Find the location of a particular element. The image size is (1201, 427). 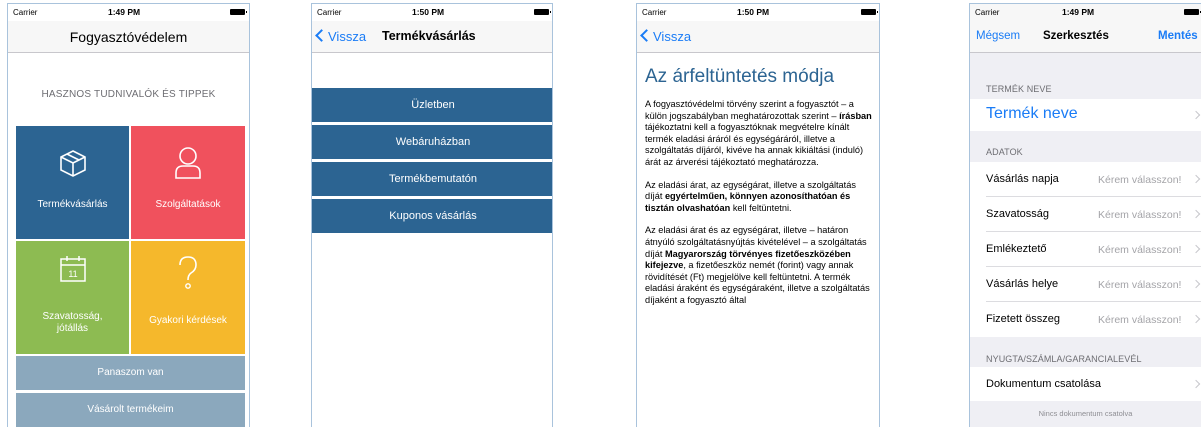

no-documents-note: Nincs dokumentum csatolva is located at coordinates (1085, 413).